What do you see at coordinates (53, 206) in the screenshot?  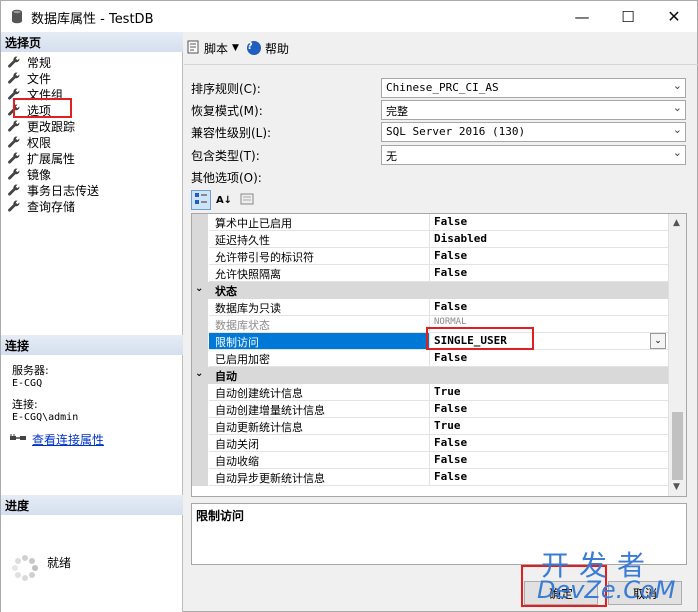 I see `page-item: 查询存储` at bounding box center [53, 206].